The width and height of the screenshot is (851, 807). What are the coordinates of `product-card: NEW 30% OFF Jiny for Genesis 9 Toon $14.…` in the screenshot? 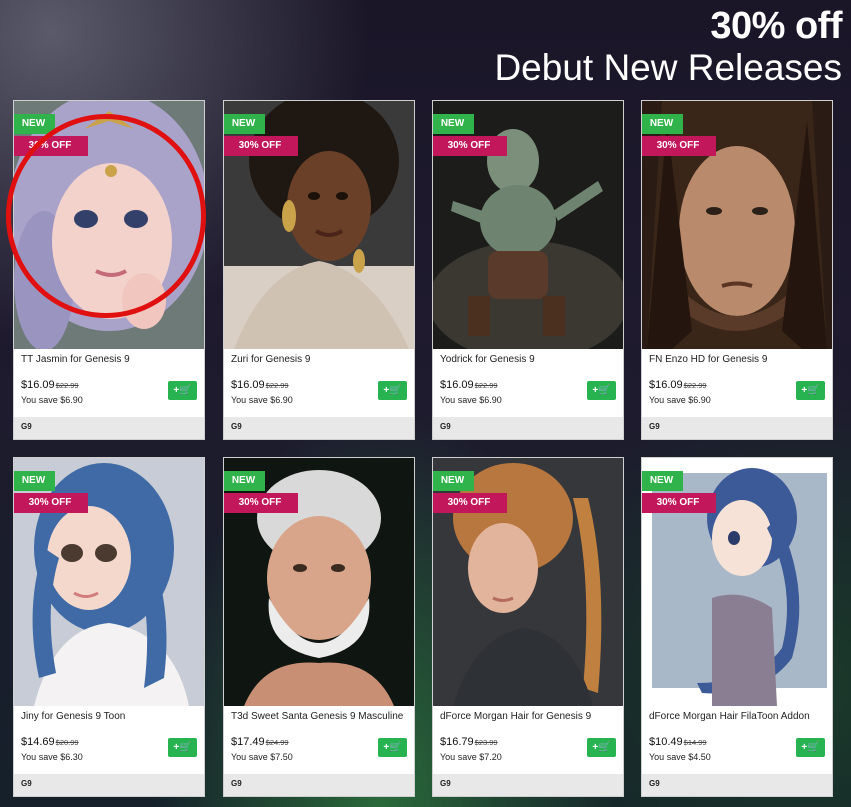 It's located at (109, 627).